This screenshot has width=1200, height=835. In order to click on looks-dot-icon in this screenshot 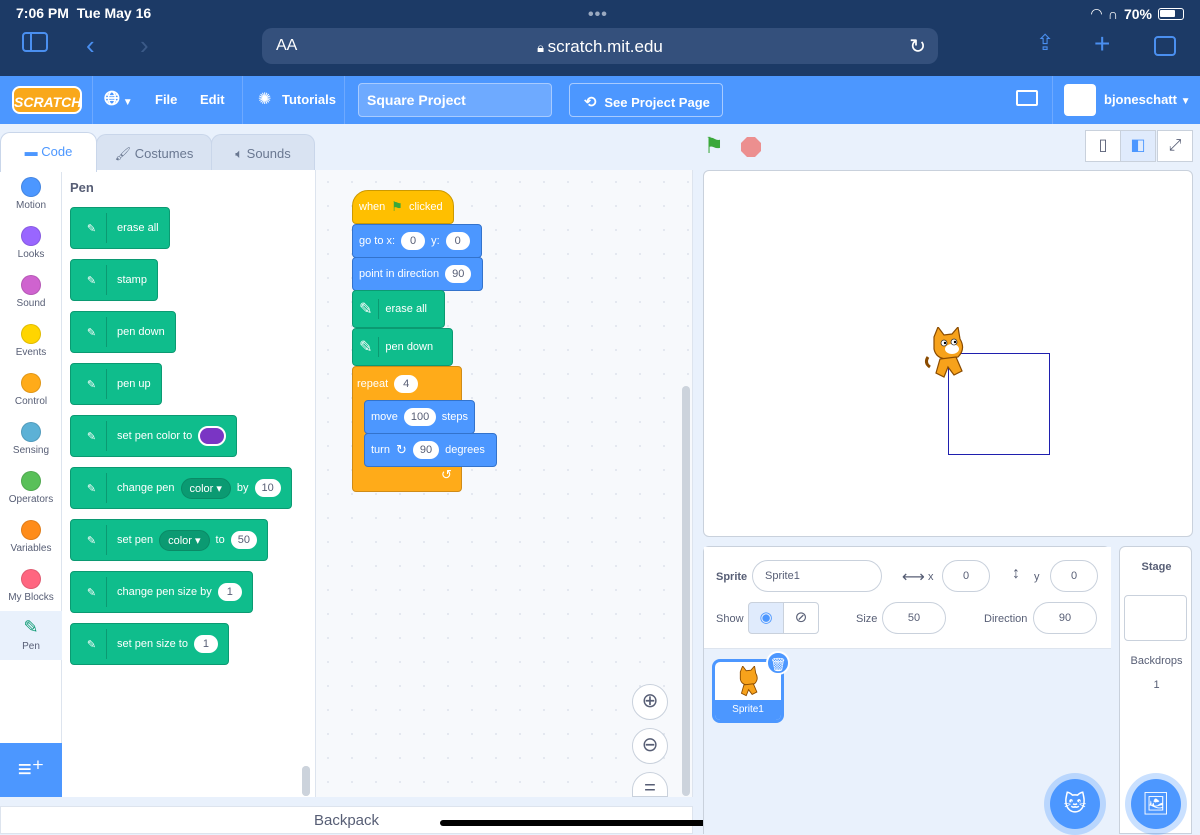, I will do `click(31, 236)`.